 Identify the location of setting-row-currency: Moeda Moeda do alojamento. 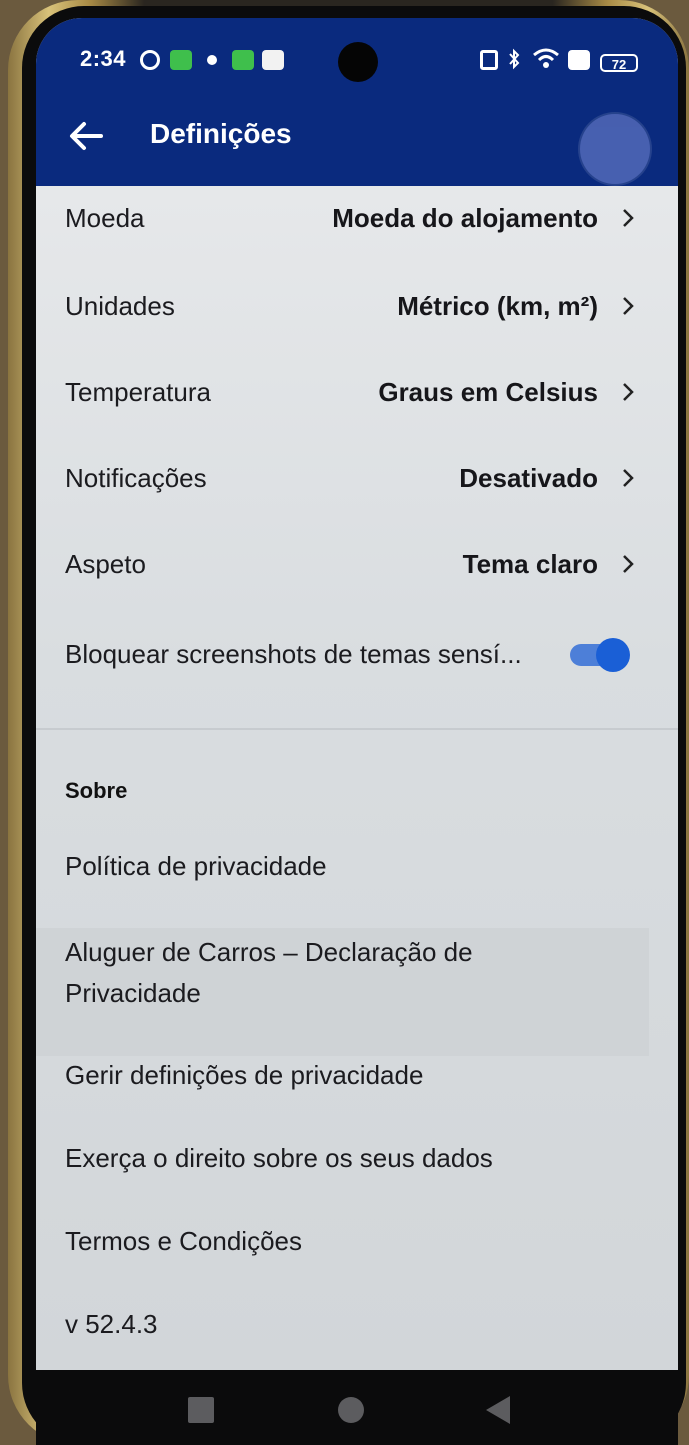
(357, 218).